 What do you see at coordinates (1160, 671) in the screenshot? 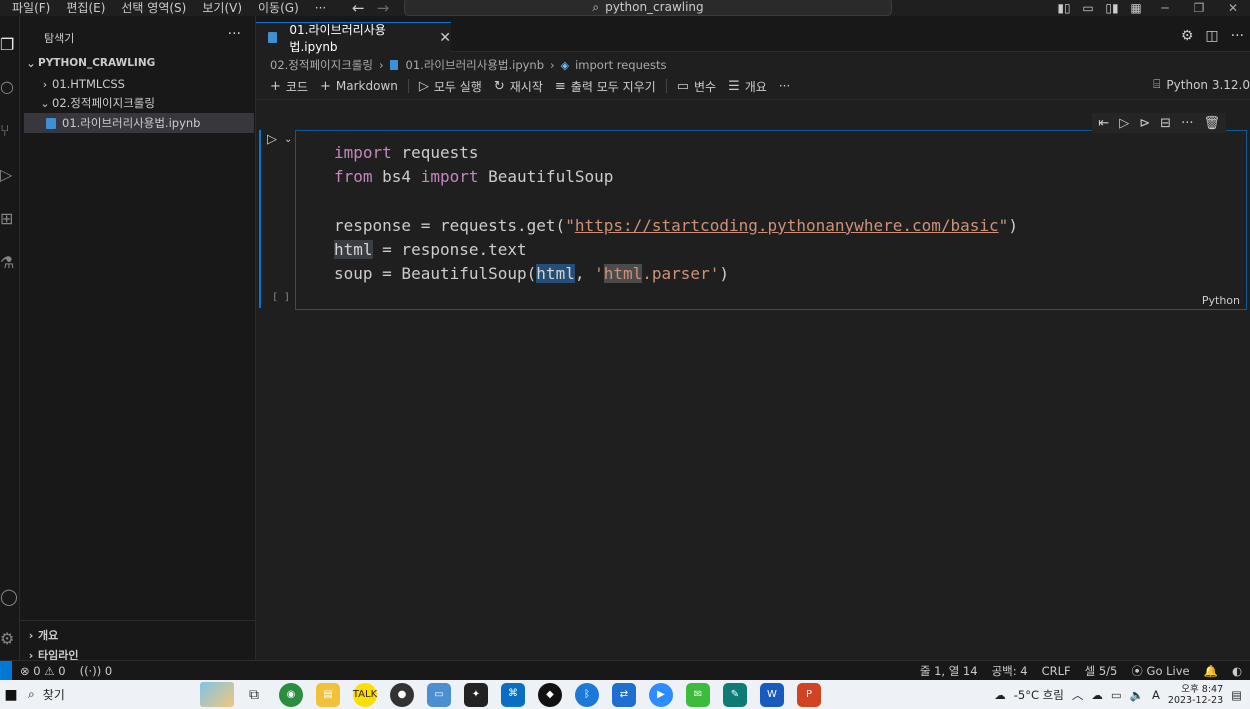
I see `go-live-button: ⦿ Go Live` at bounding box center [1160, 671].